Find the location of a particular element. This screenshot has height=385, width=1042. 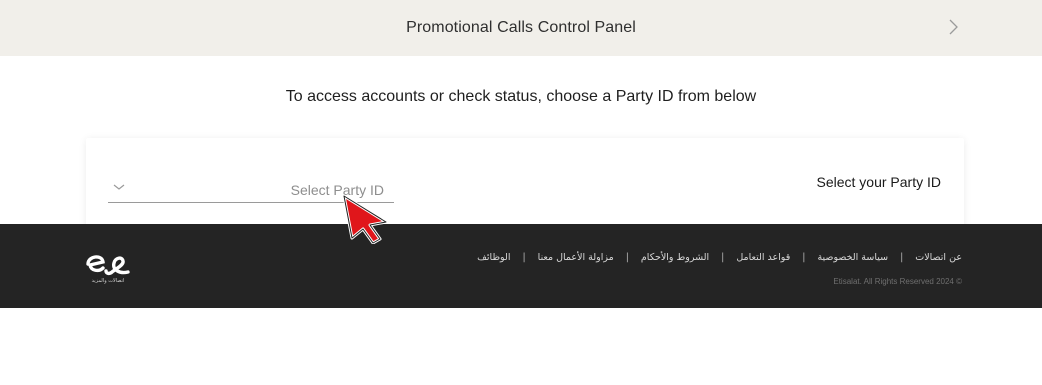

eand-logo: اتصالات والمزيد is located at coordinates (108, 266).